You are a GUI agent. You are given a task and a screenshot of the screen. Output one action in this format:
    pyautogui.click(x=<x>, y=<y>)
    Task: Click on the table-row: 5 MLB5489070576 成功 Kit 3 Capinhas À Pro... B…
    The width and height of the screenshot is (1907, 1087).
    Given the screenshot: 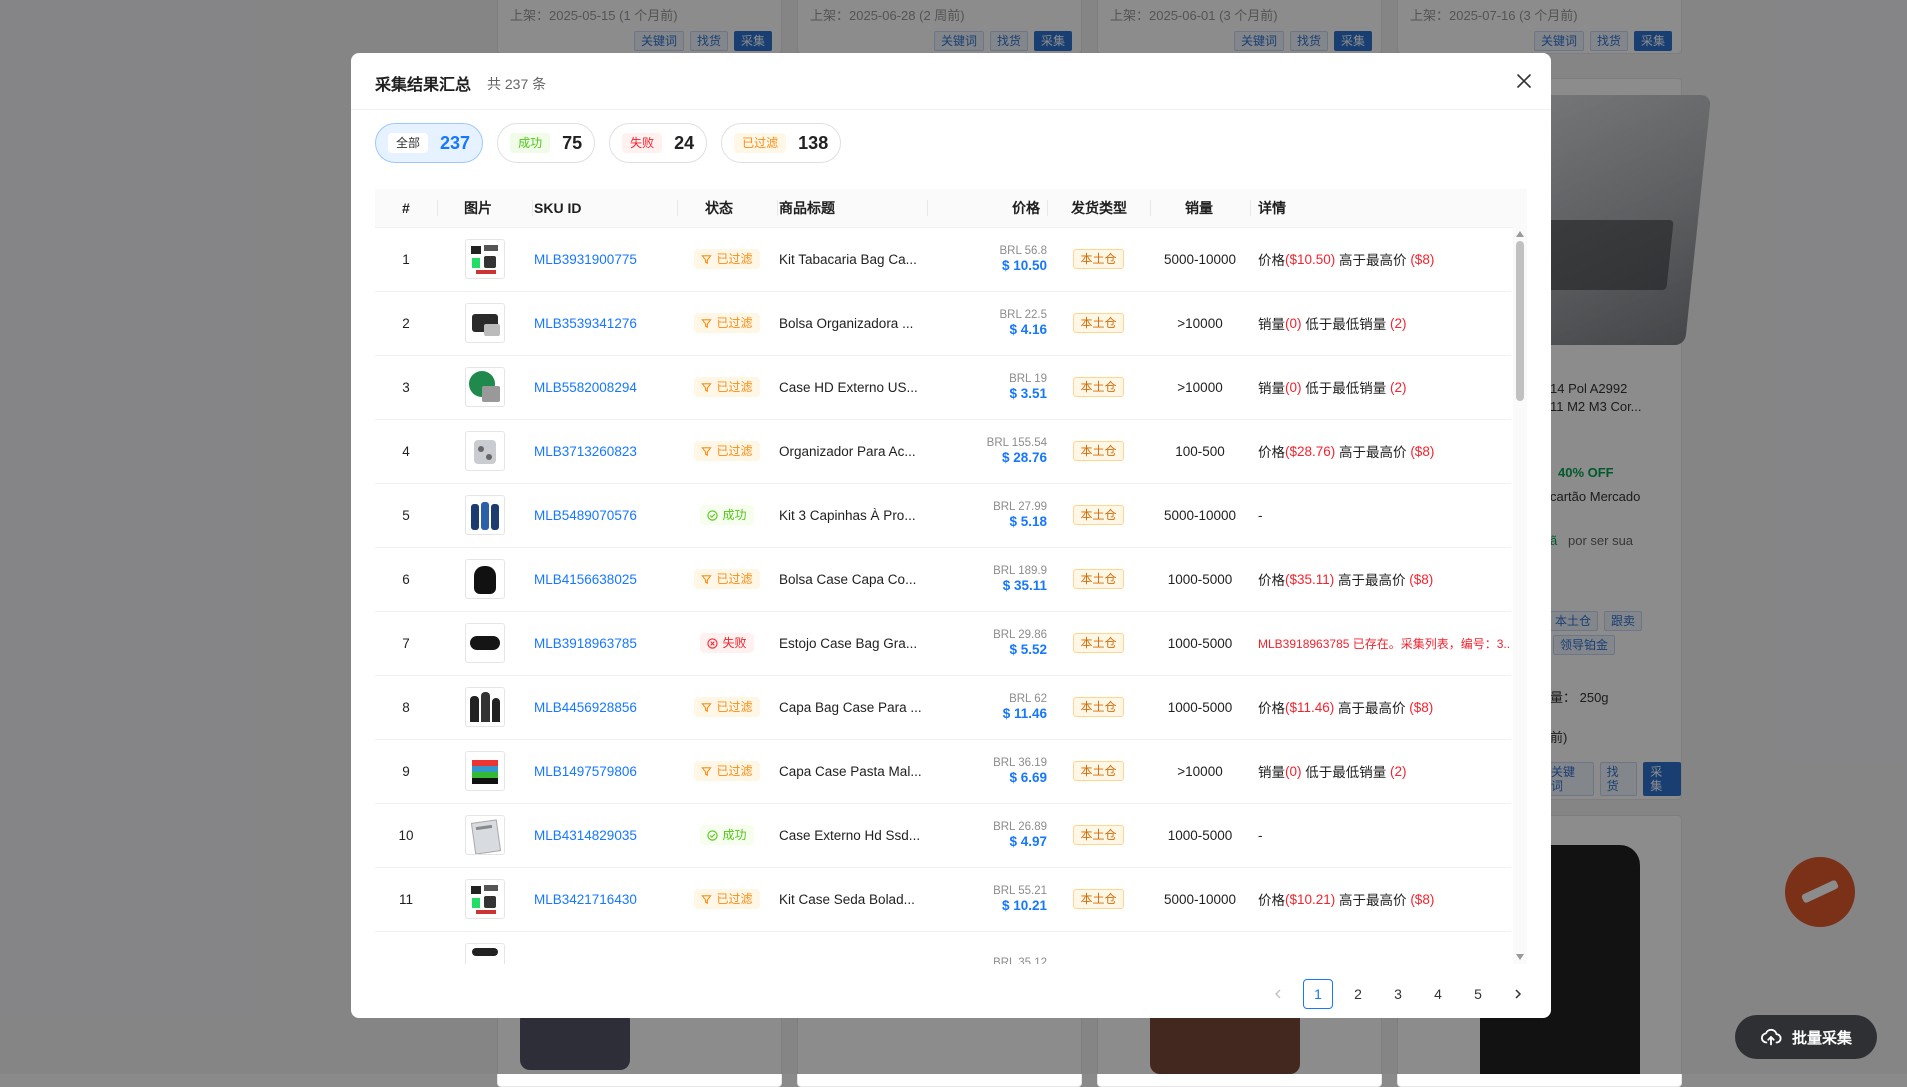 What is the action you would take?
    pyautogui.click(x=943, y=515)
    